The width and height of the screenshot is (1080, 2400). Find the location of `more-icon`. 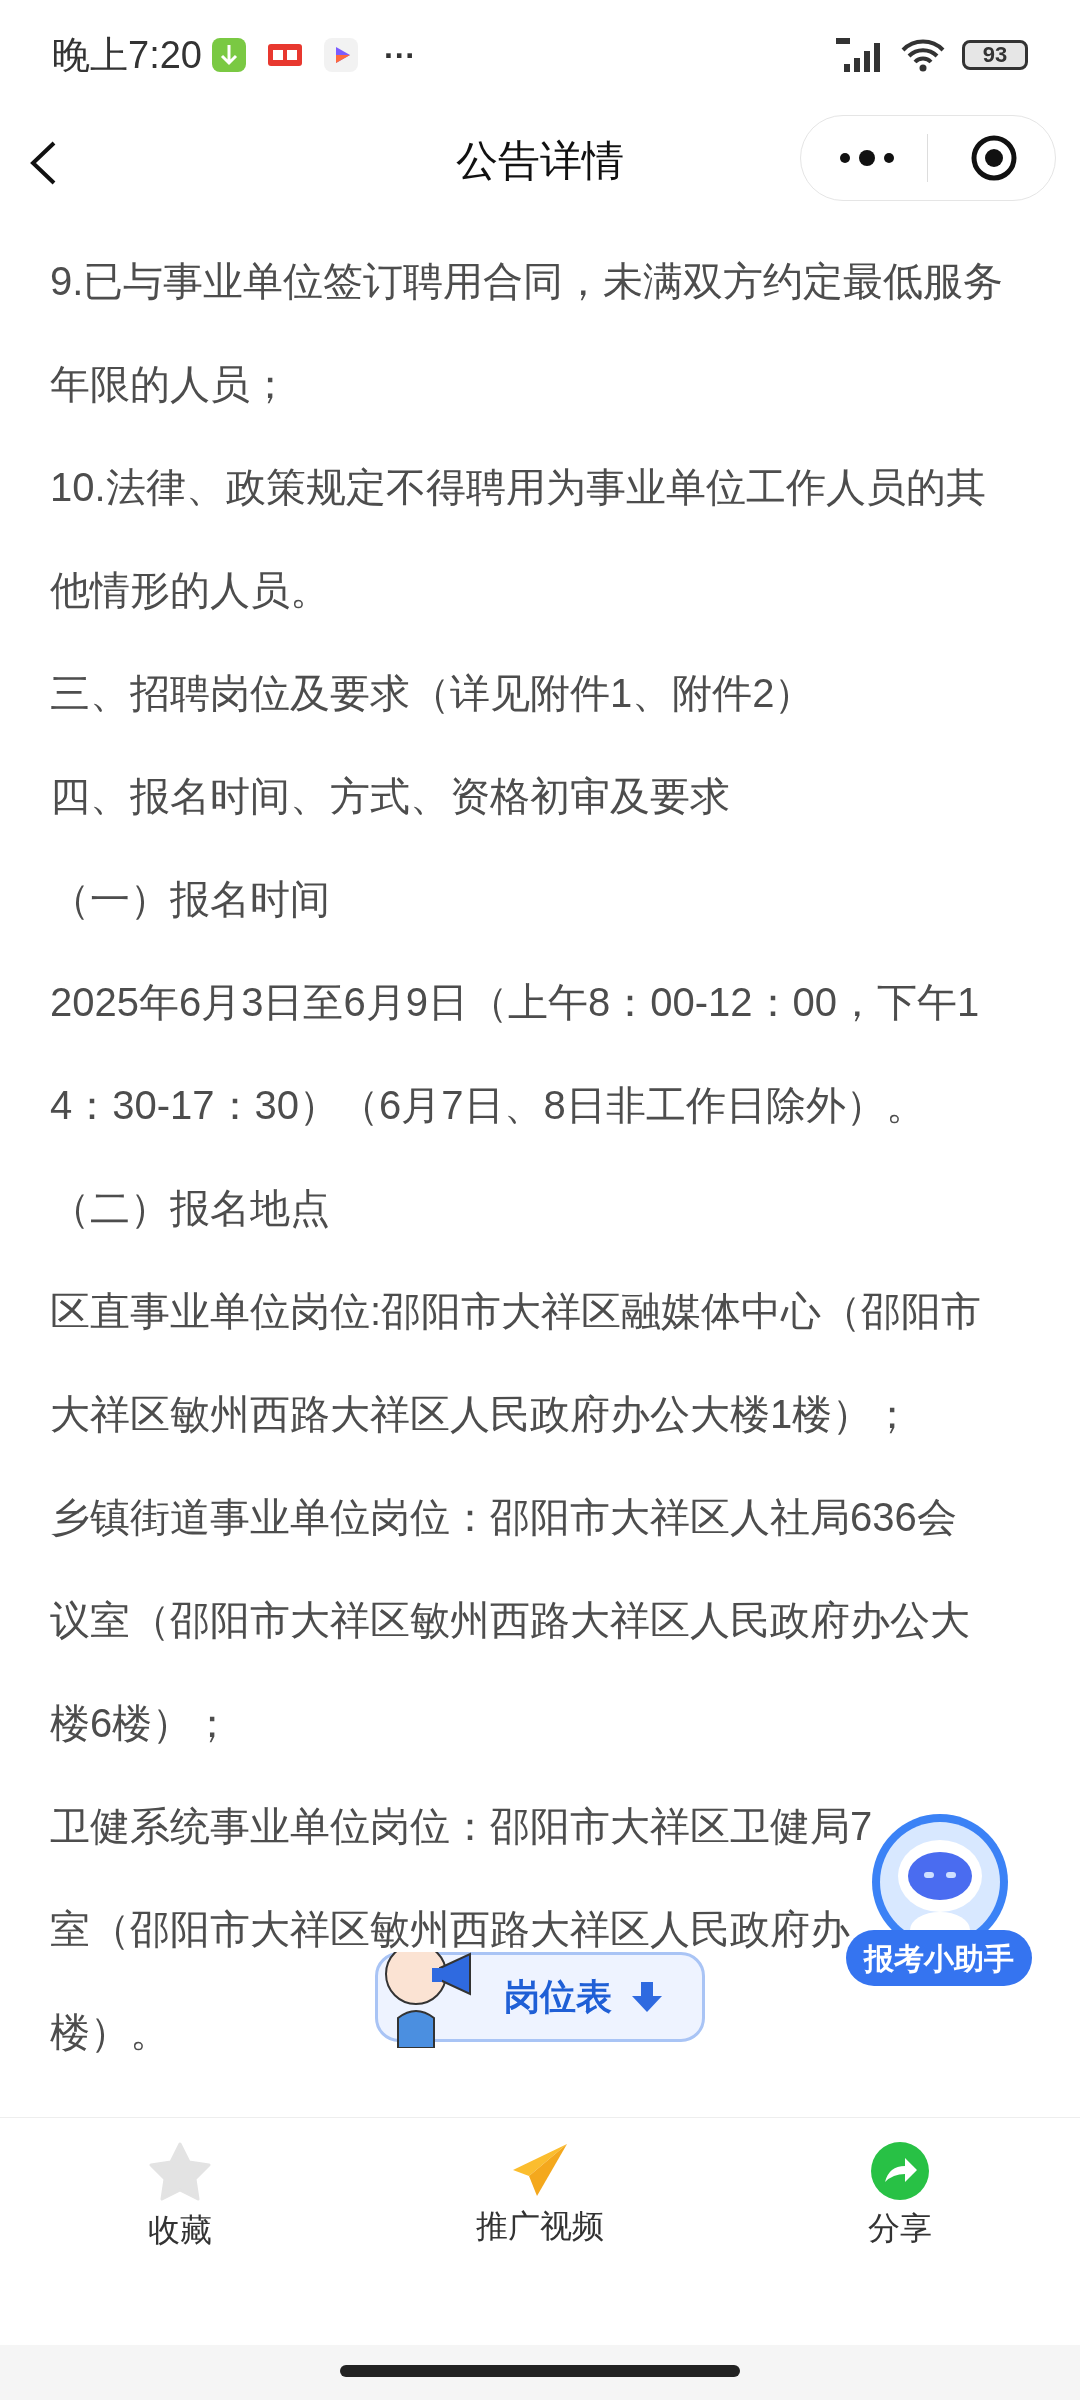

more-icon is located at coordinates (867, 158).